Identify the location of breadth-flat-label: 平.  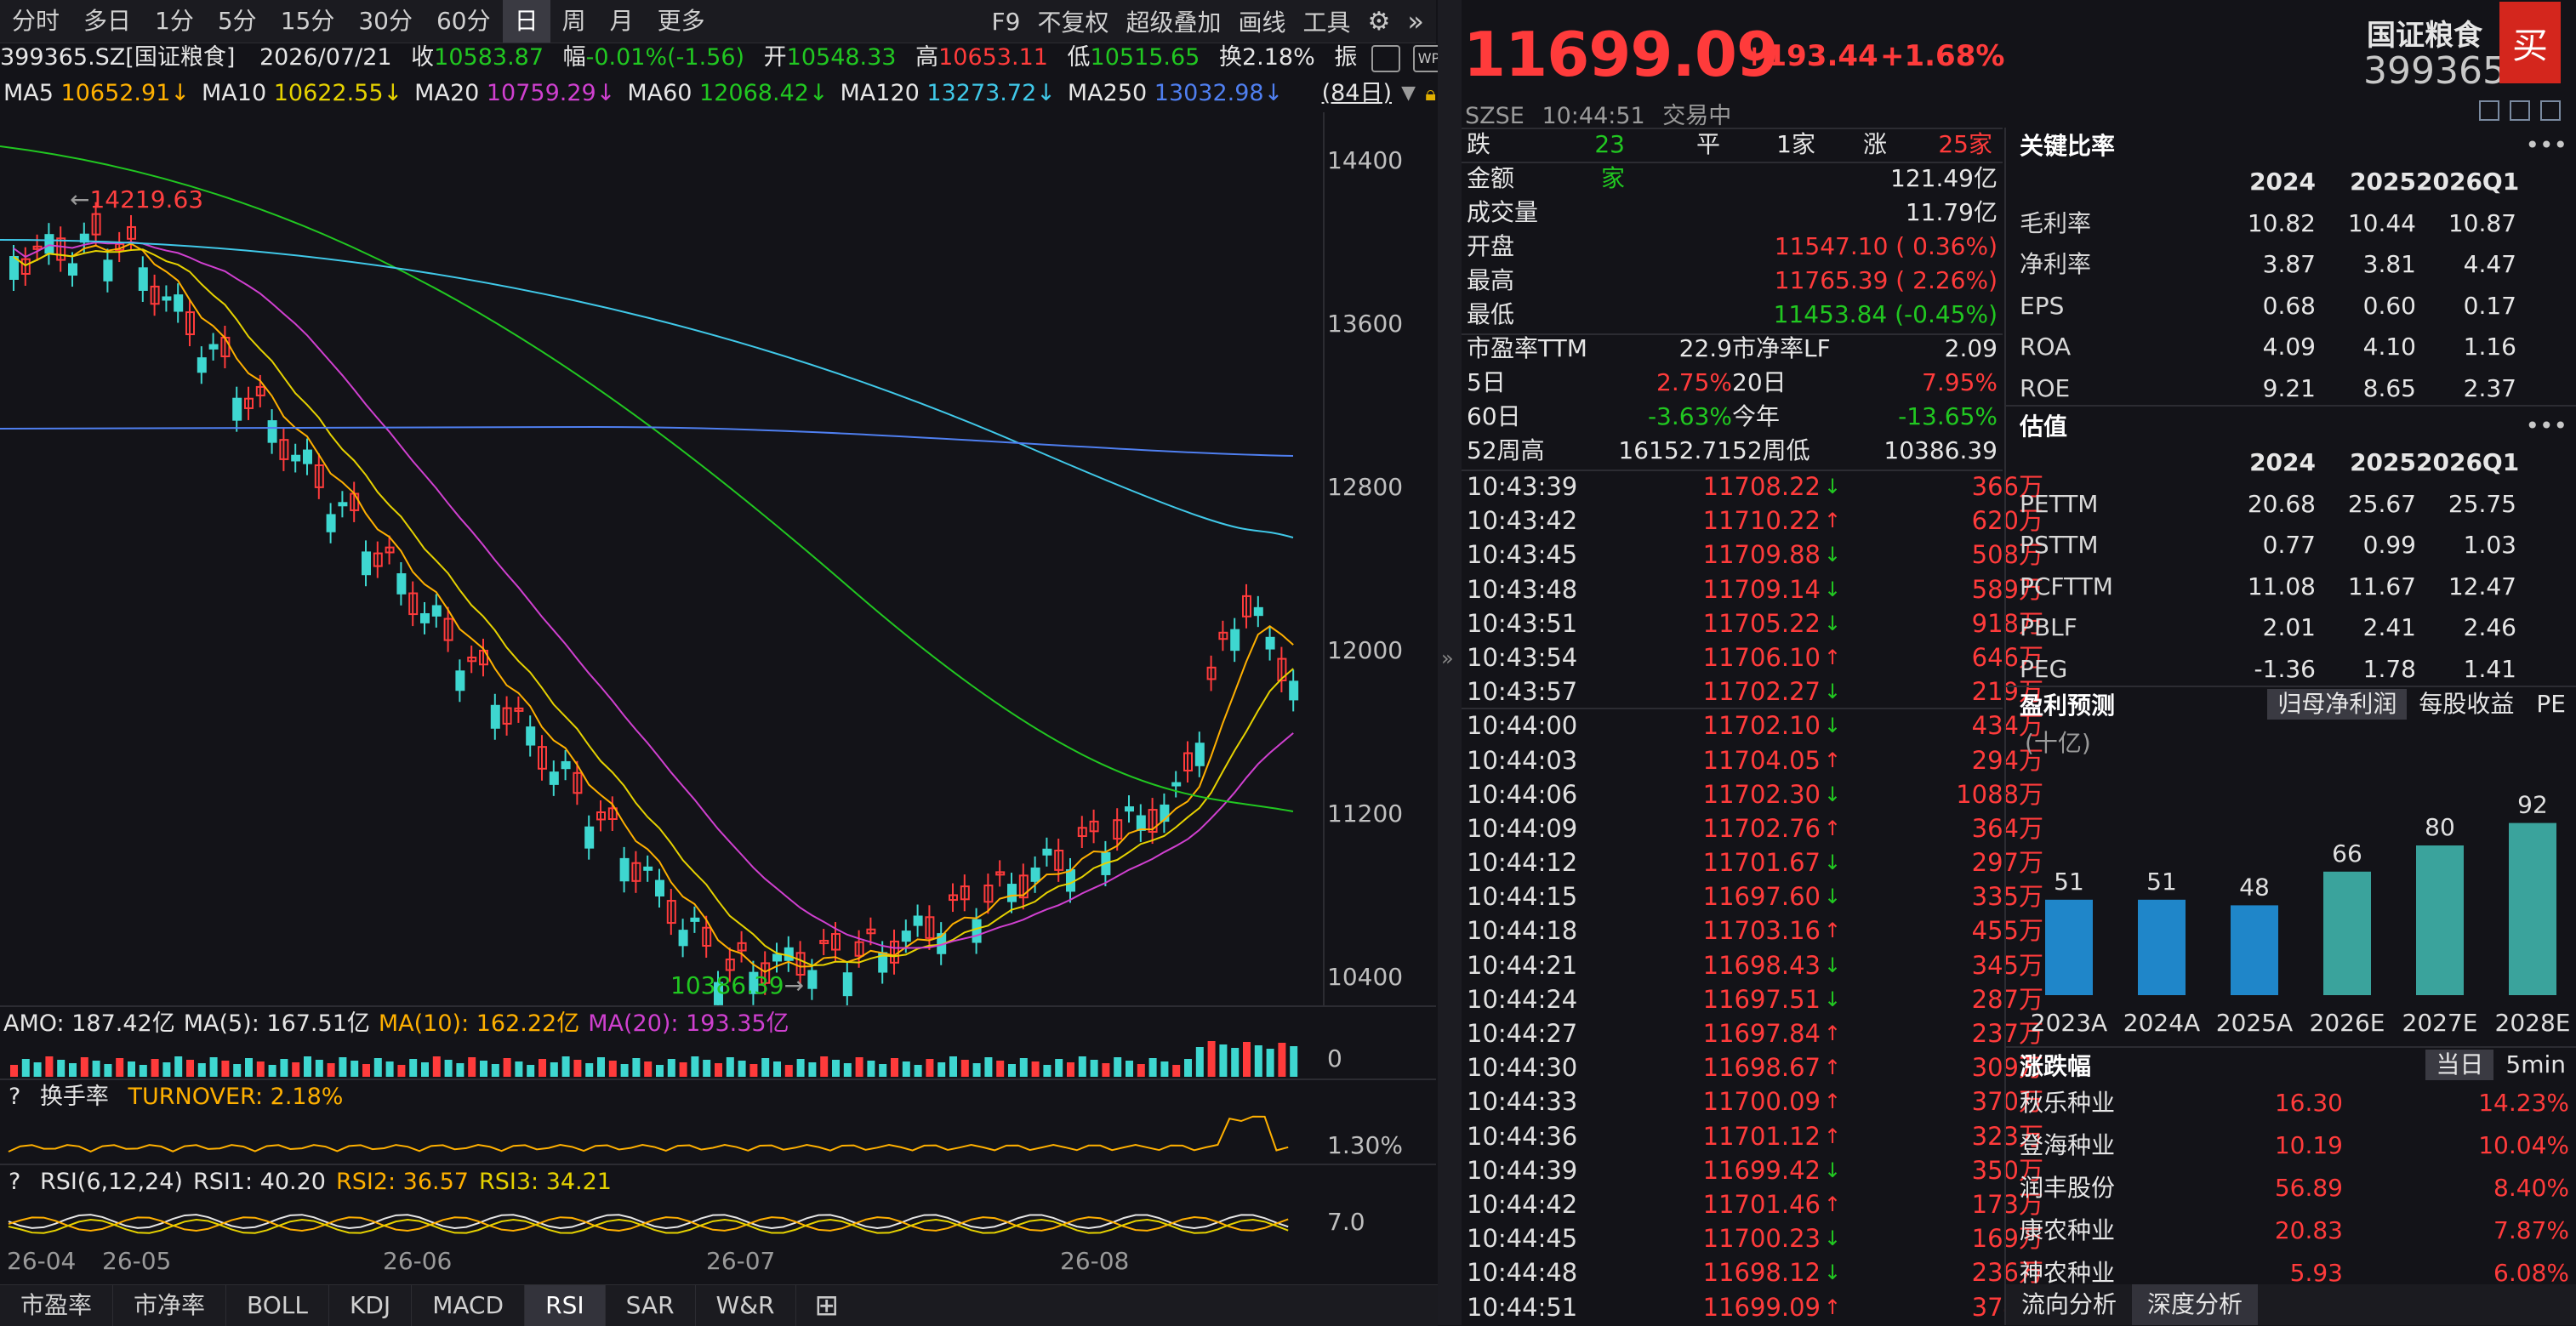
(1708, 144).